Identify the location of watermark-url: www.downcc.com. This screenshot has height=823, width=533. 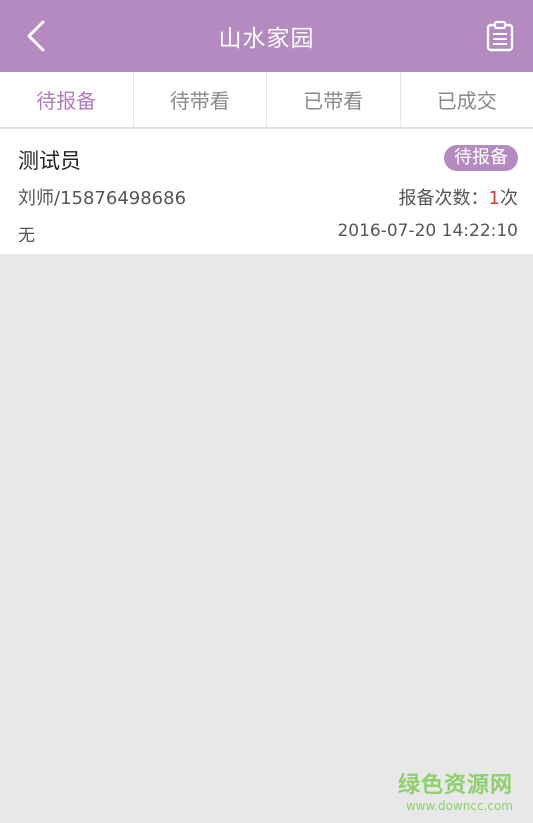
(459, 806).